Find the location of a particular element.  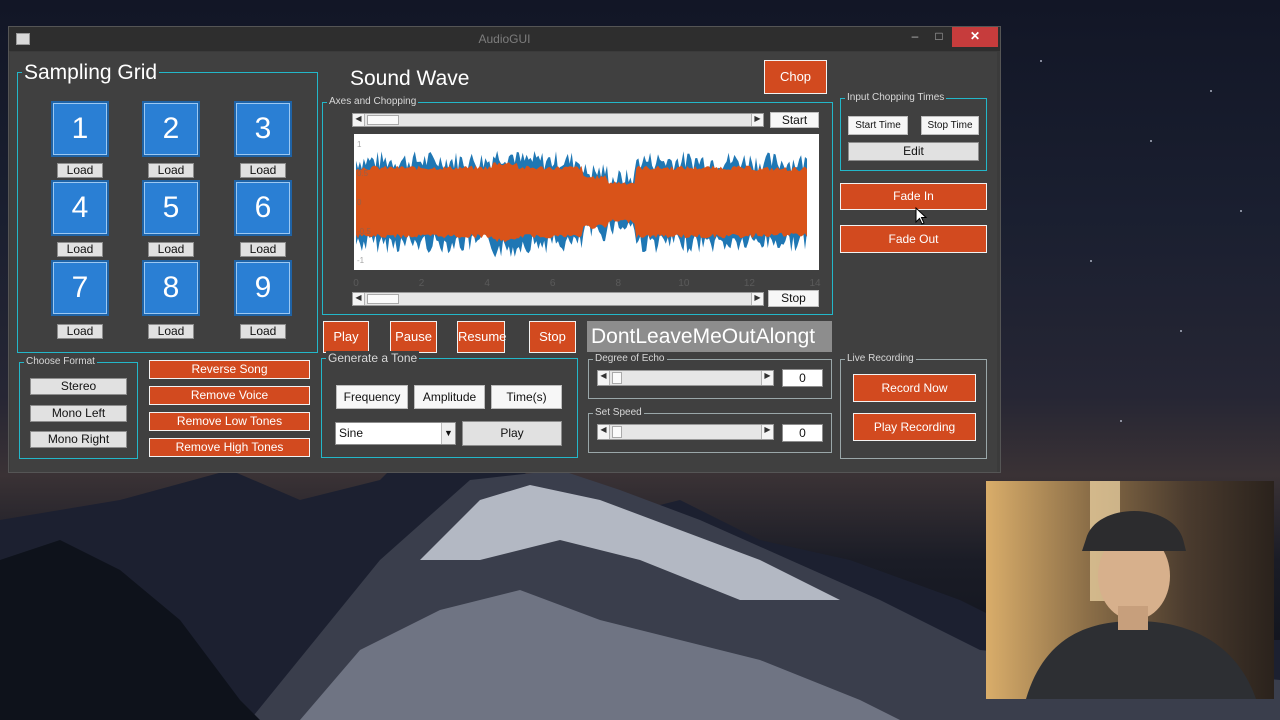

x-tick-label: 8 is located at coordinates (619, 283).